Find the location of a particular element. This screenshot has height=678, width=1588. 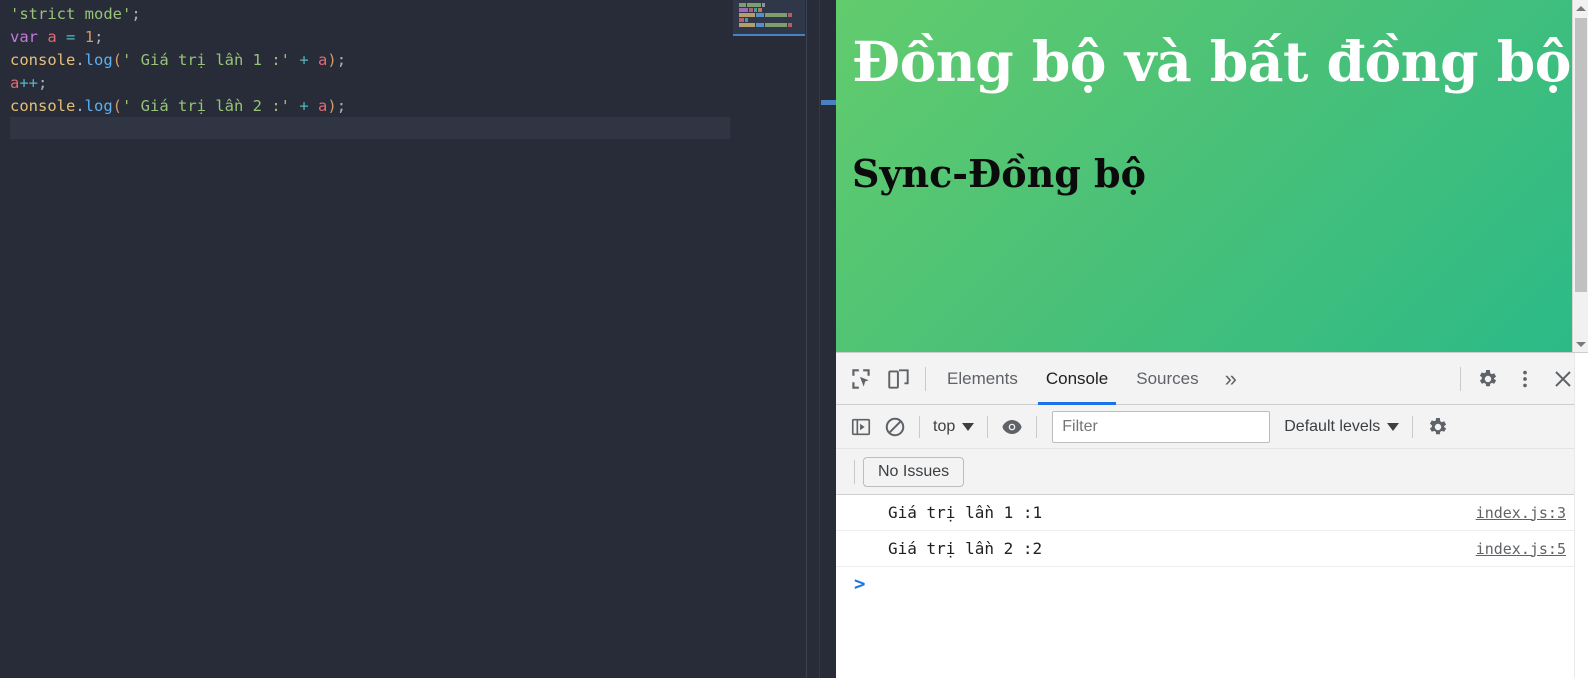

devtools-tabbar: Elements Console Sources » is located at coordinates (1212, 379).